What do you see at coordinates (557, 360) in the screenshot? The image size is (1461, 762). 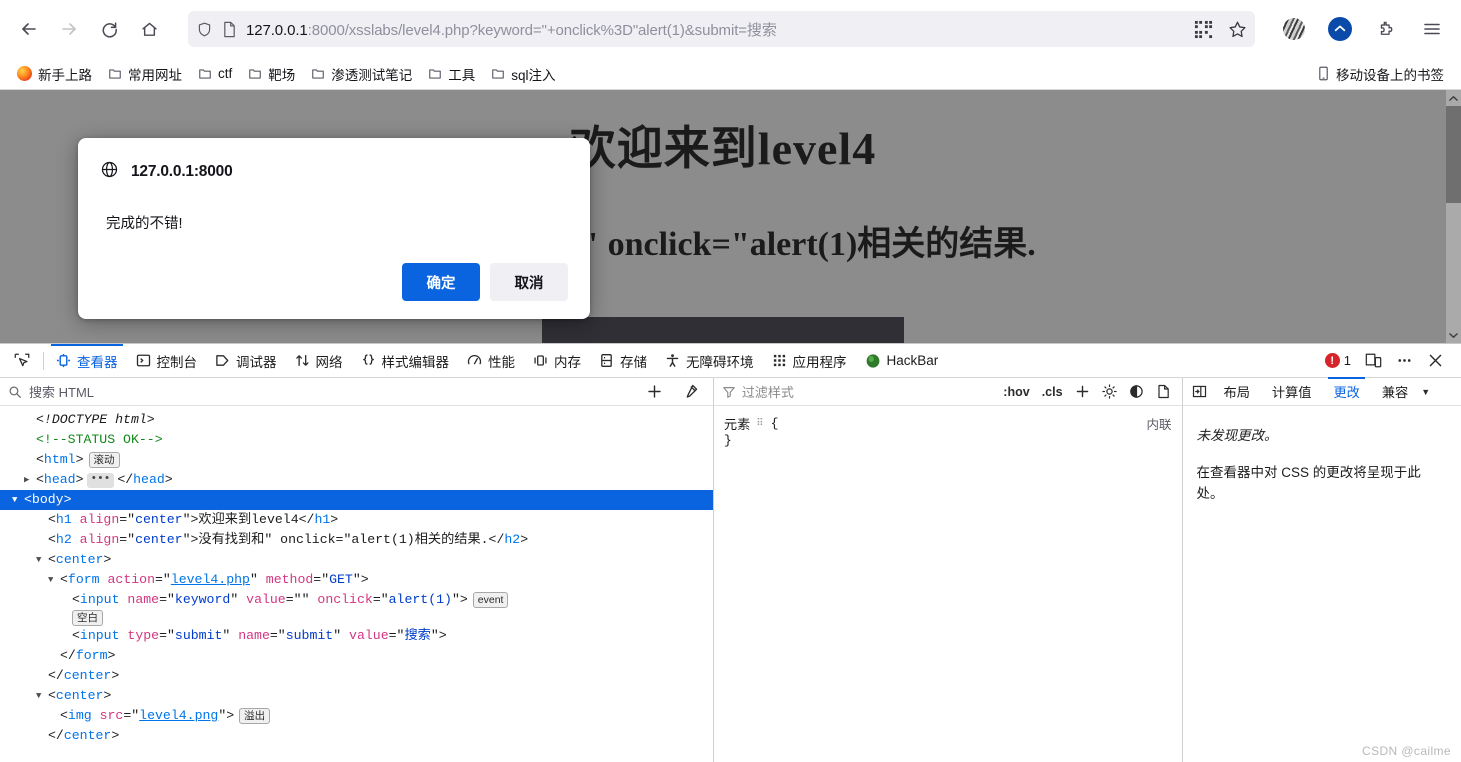 I see `tab-memory: 内存` at bounding box center [557, 360].